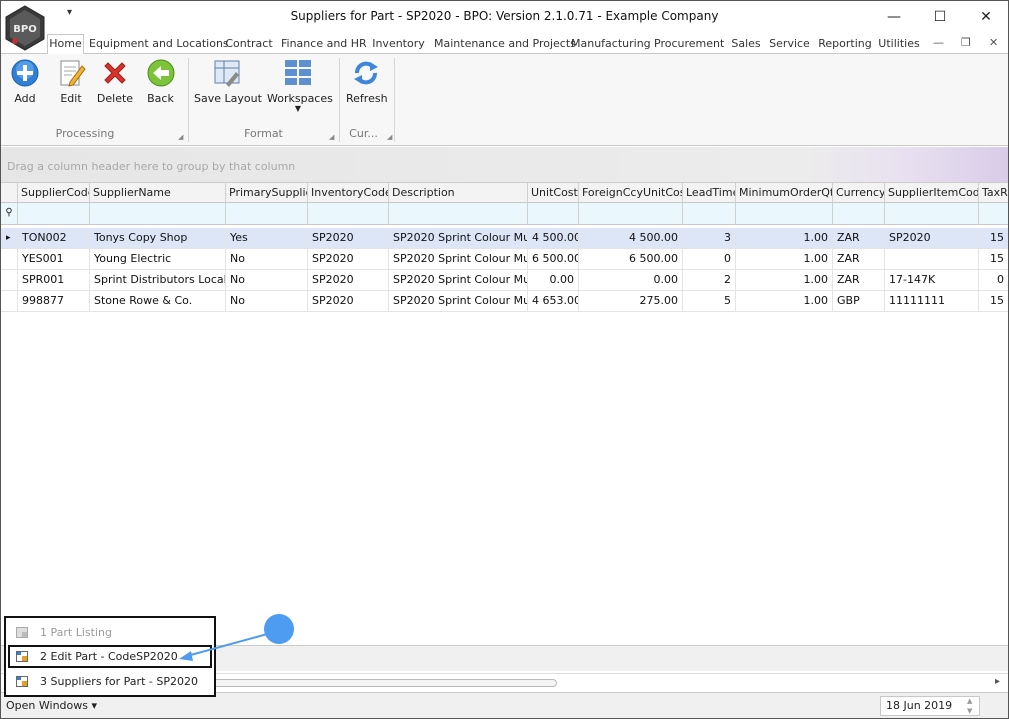 This screenshot has width=1009, height=719. What do you see at coordinates (110, 633) in the screenshot?
I see `menu-item-part-listing: 1 Part Listing` at bounding box center [110, 633].